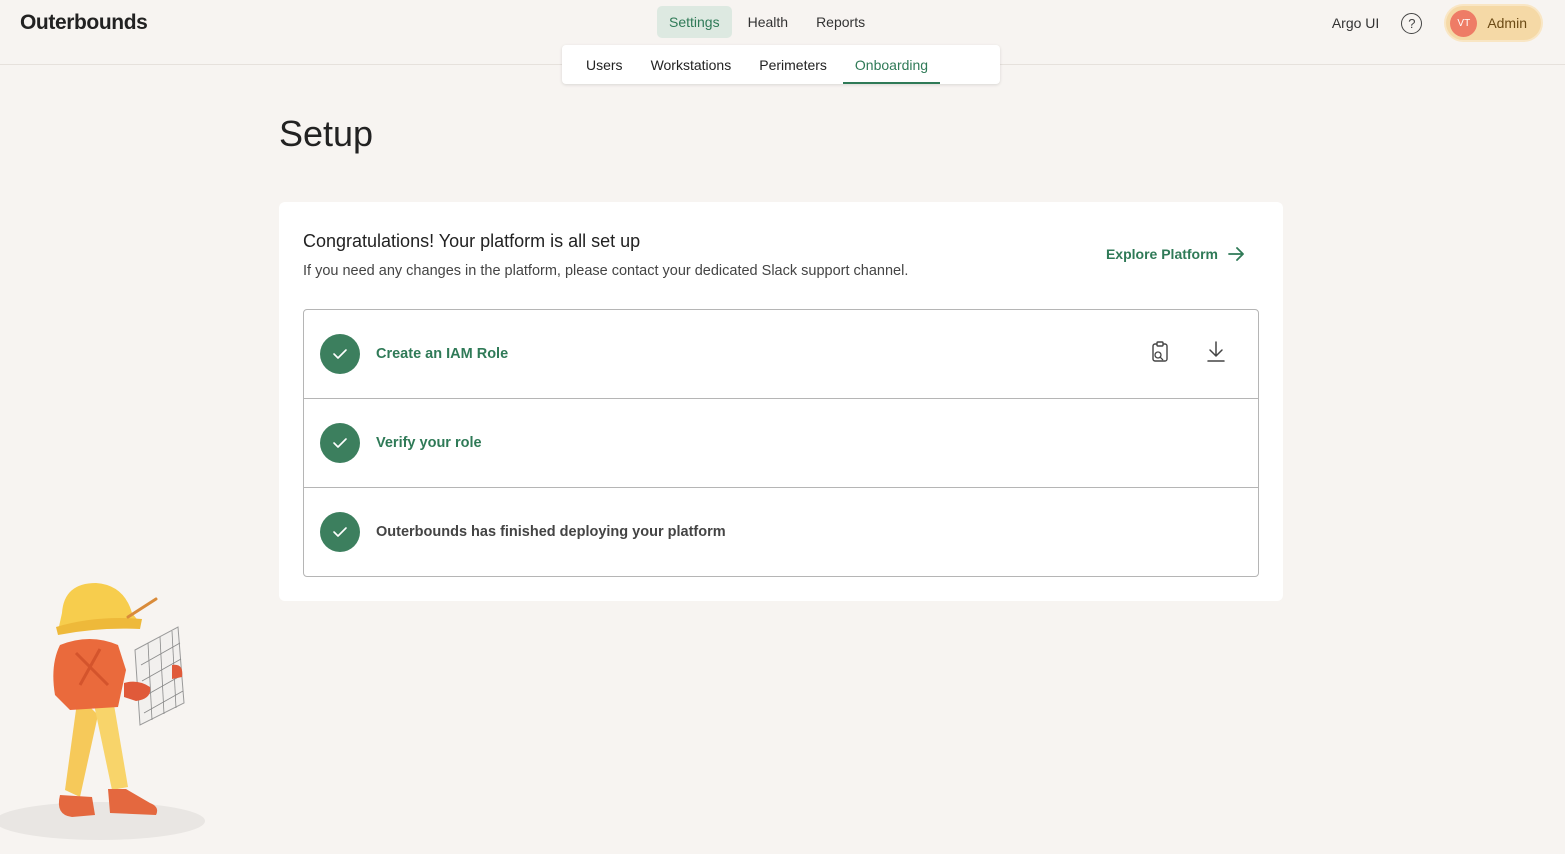 This screenshot has width=1565, height=854. Describe the element at coordinates (1464, 23) in the screenshot. I see `avatar: VT` at that location.